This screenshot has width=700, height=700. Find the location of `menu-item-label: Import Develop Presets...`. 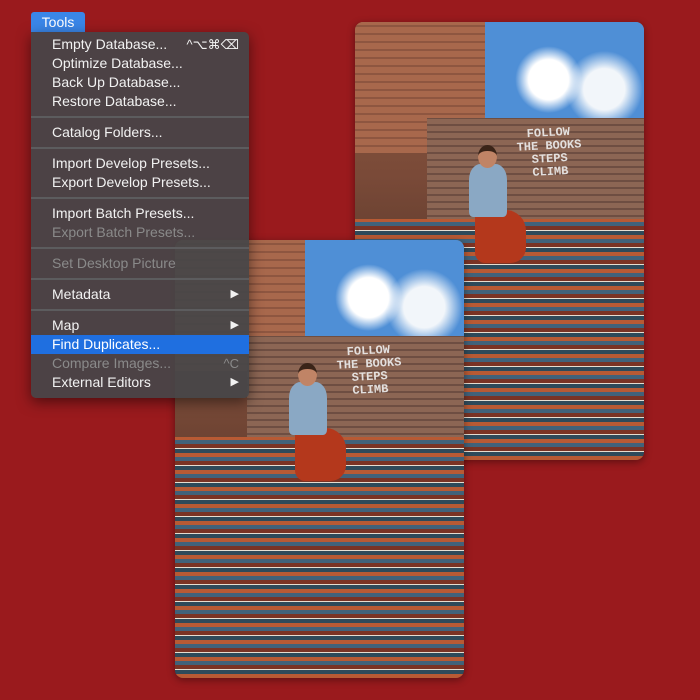

menu-item-label: Import Develop Presets... is located at coordinates (131, 163).